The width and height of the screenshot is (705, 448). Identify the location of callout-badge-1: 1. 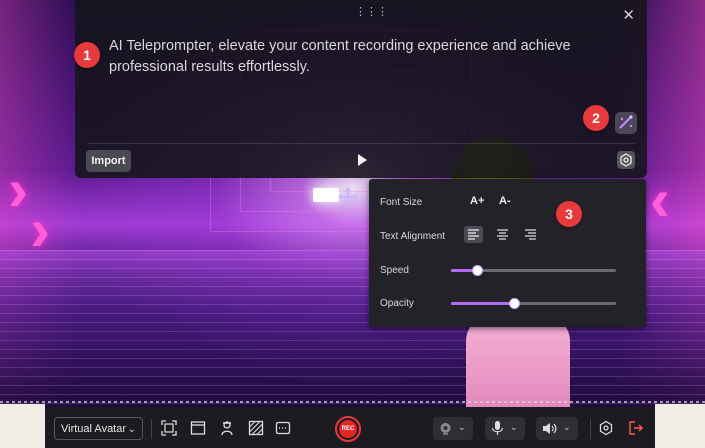
(87, 55).